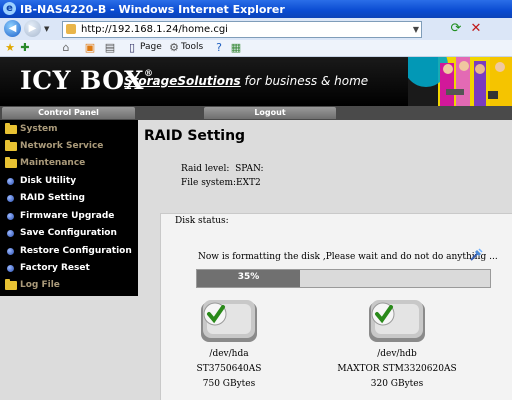 The height and width of the screenshot is (400, 512). I want to click on sidebar-item-factory-reset: Factory Reset, so click(69, 269).